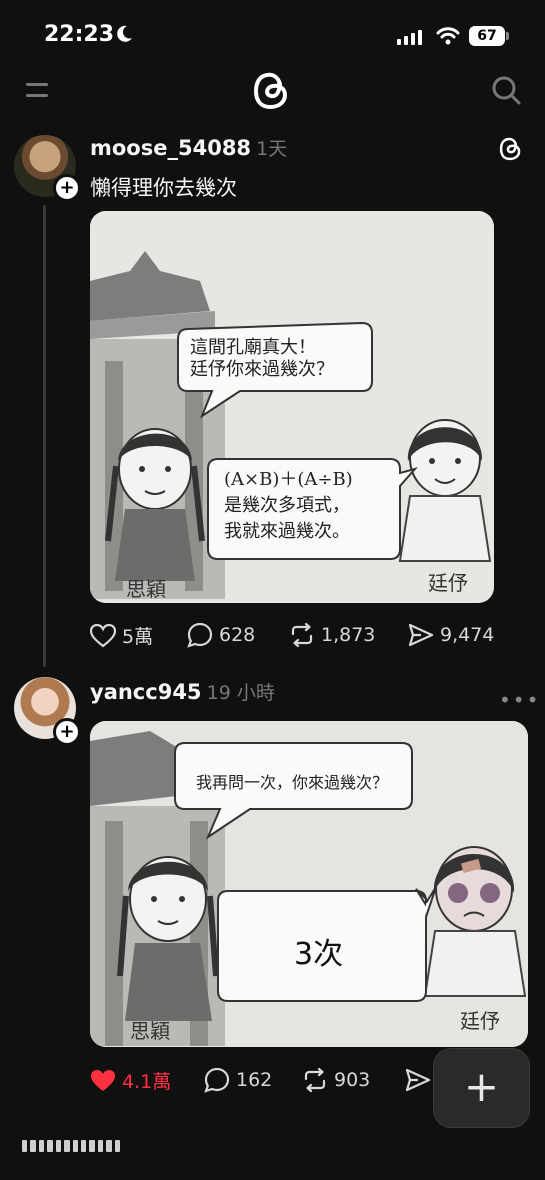  I want to click on bubble-text-line: 我就來過幾次。, so click(287, 531).